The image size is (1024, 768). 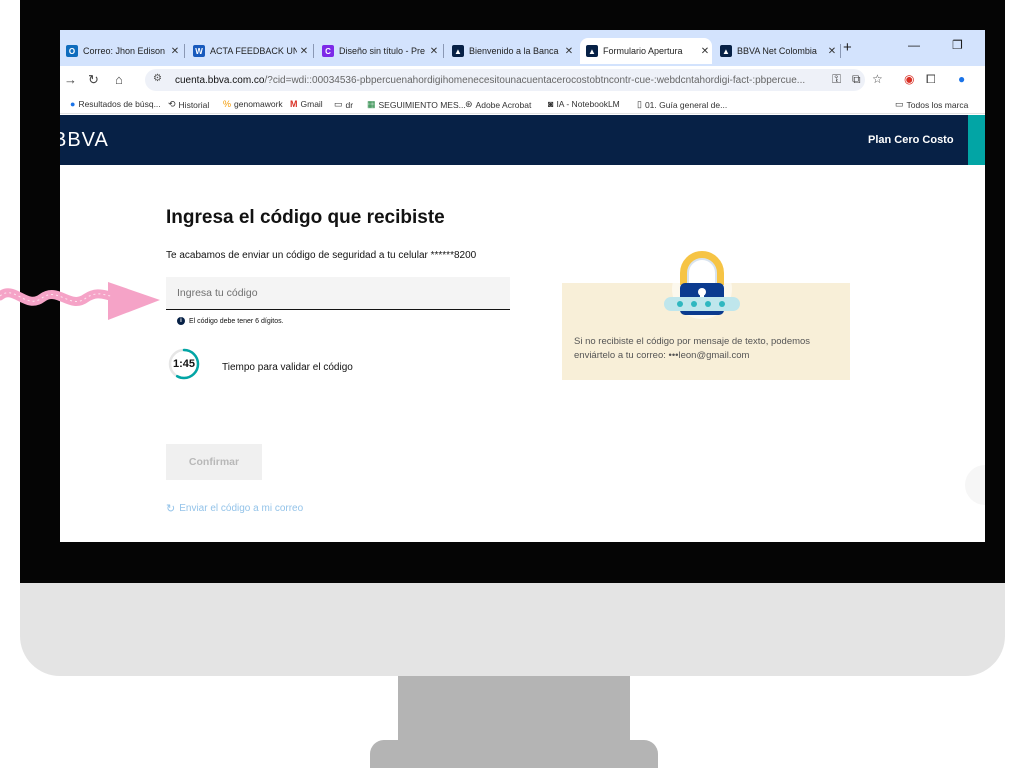 I want to click on acrobat-icon: ⊛, so click(x=469, y=104).